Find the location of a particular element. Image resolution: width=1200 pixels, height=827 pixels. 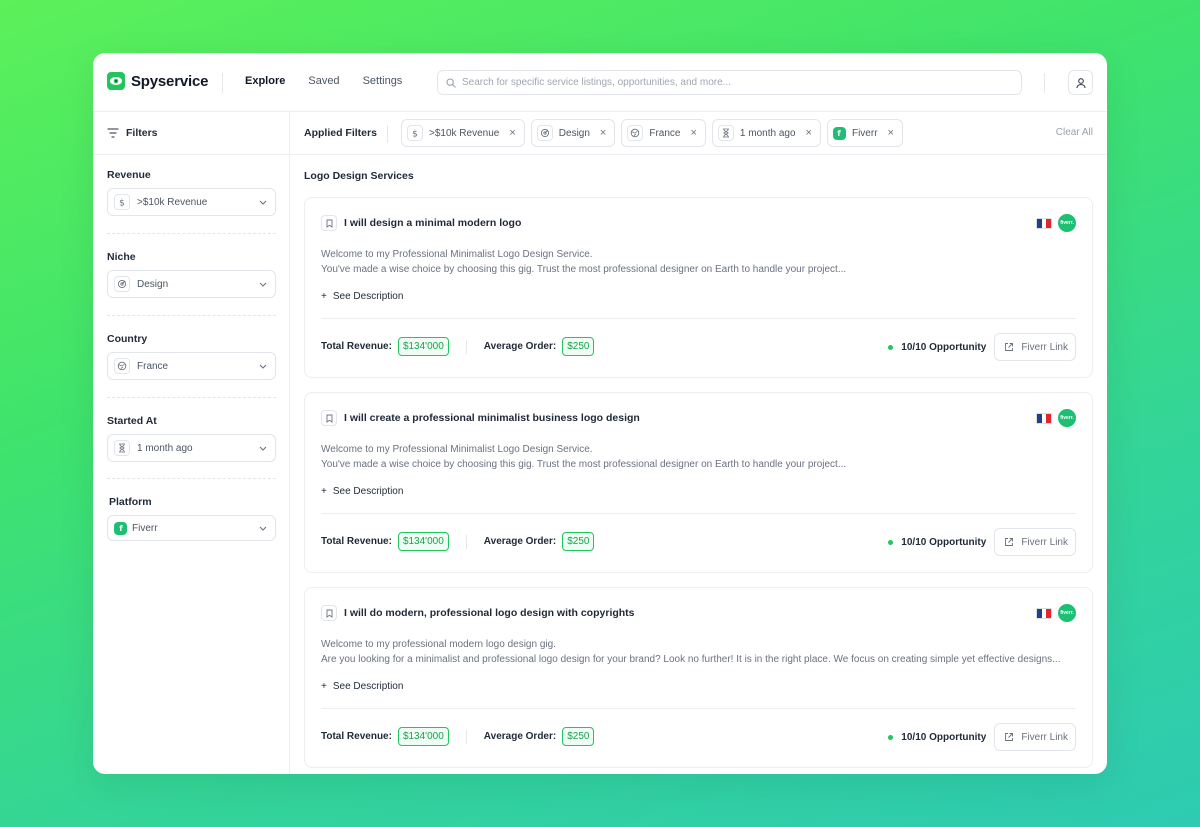

nav-explore: Explore is located at coordinates (265, 81).